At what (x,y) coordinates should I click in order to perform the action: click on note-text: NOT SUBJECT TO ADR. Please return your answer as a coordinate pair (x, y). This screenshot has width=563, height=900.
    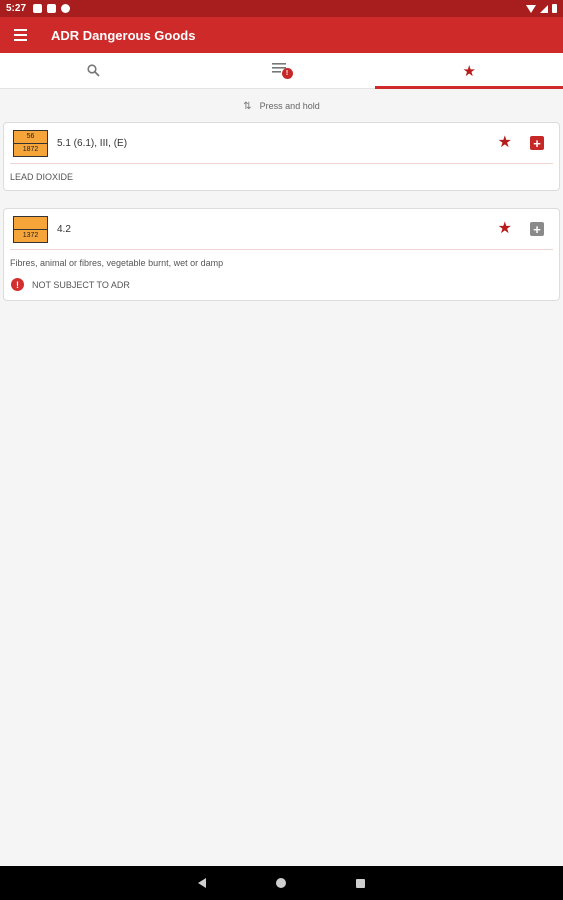
    Looking at the image, I should click on (81, 284).